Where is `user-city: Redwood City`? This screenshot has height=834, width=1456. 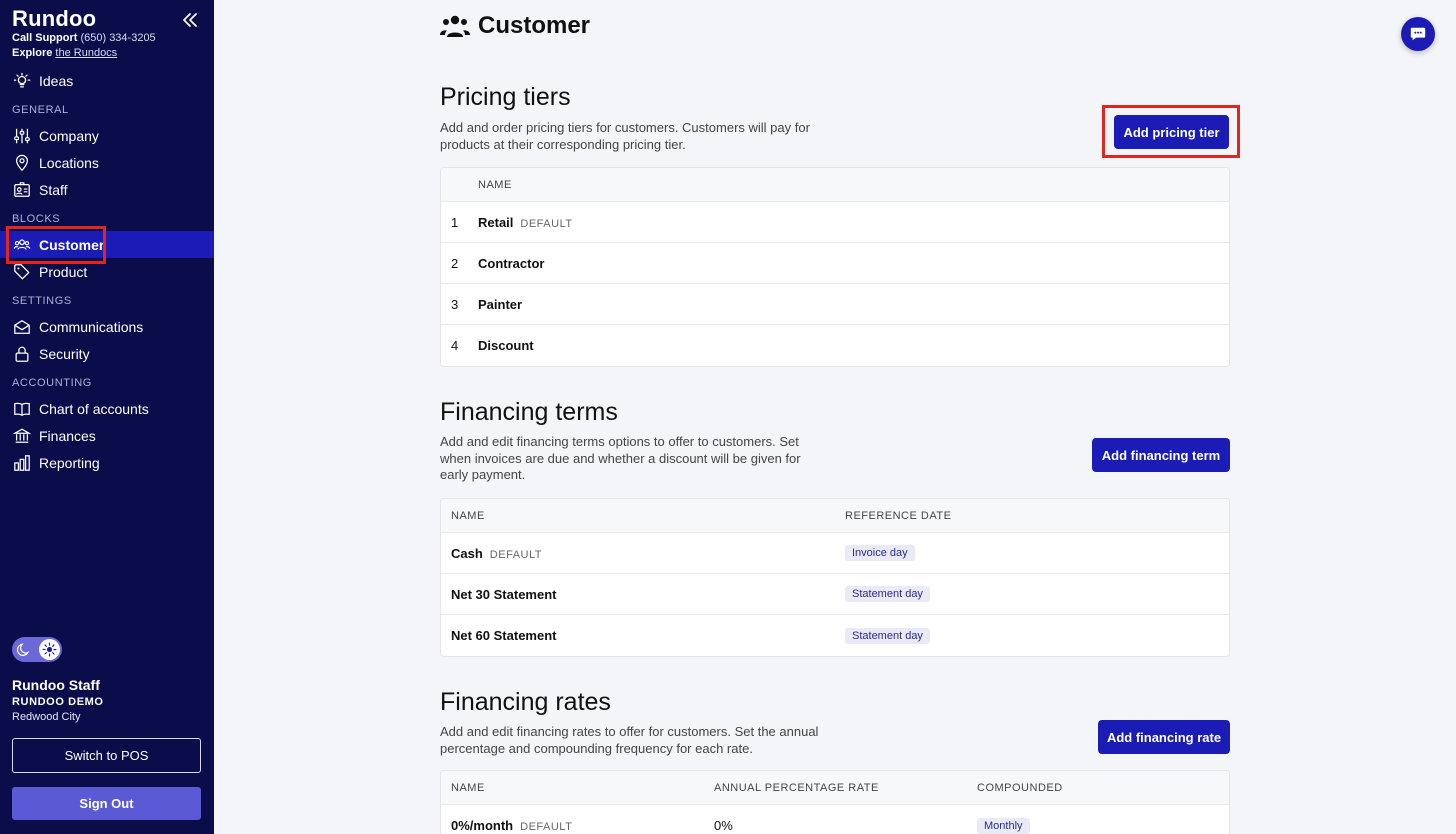 user-city: Redwood City is located at coordinates (46, 717).